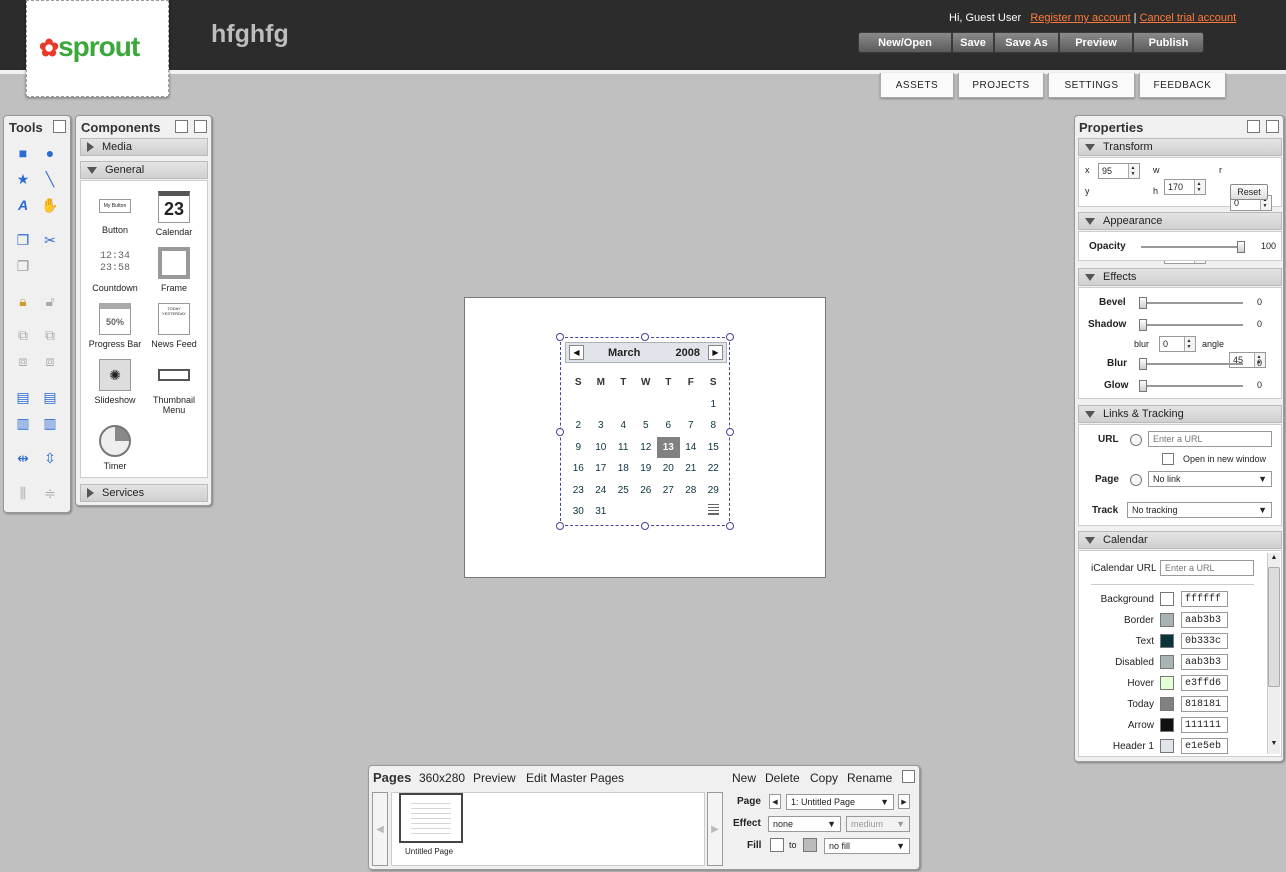 The image size is (1286, 872). Describe the element at coordinates (1204, 641) in the screenshot. I see `color-hex-input: 0b333c` at that location.